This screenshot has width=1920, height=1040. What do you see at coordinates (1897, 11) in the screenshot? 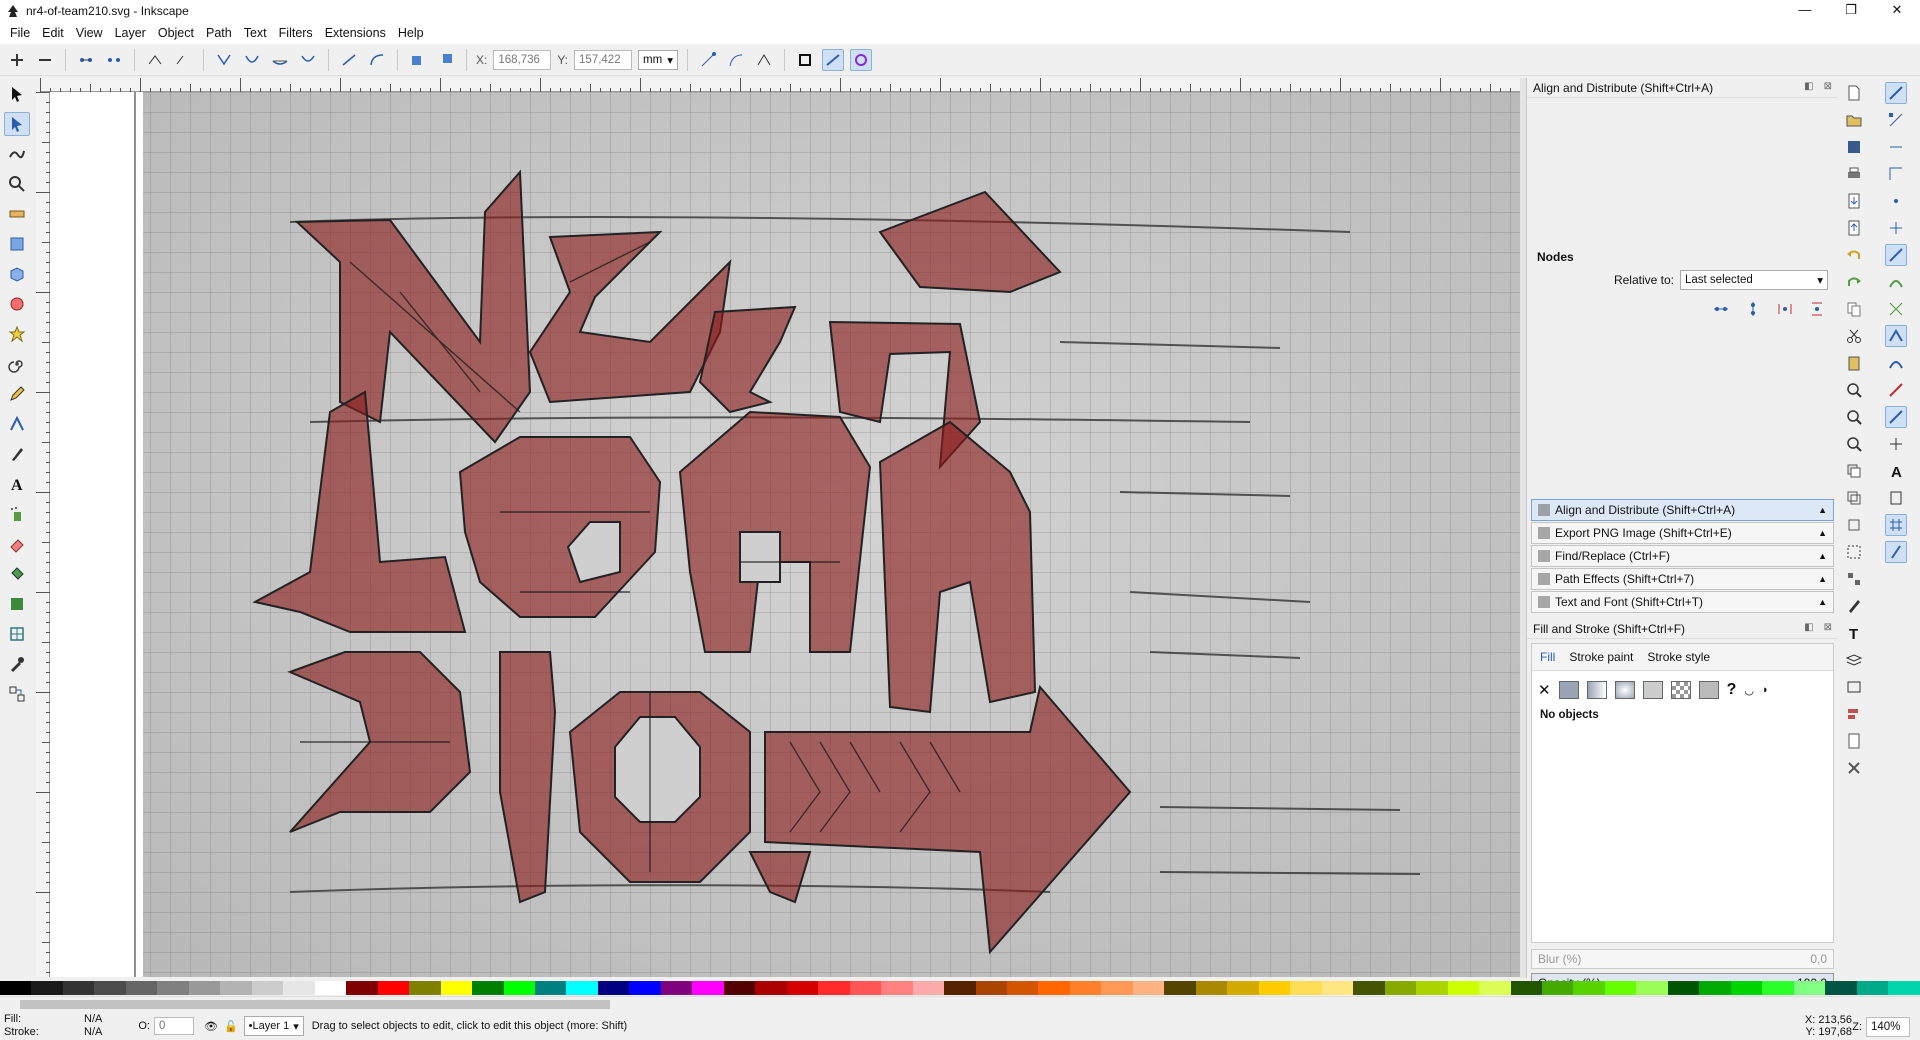
I see `close-button: ✕` at bounding box center [1897, 11].